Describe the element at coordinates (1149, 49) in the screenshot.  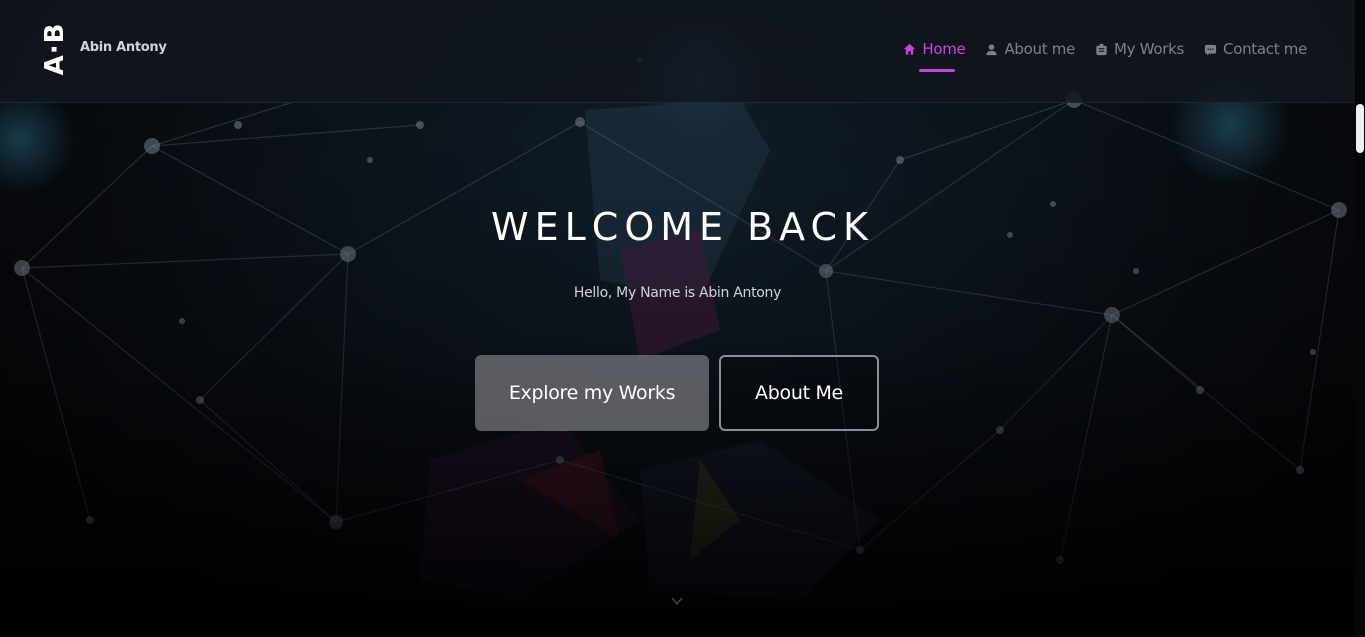
I see `nav-works-label: My Works` at that location.